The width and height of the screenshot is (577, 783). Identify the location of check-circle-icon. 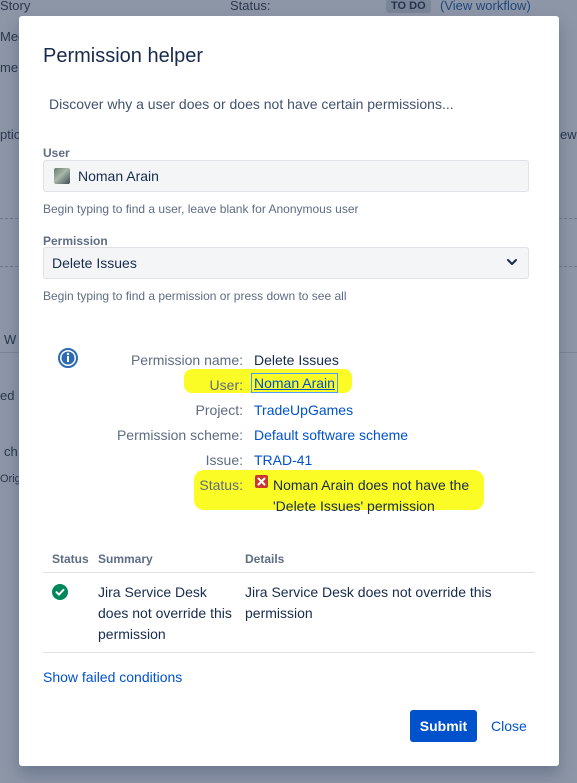
(60, 592).